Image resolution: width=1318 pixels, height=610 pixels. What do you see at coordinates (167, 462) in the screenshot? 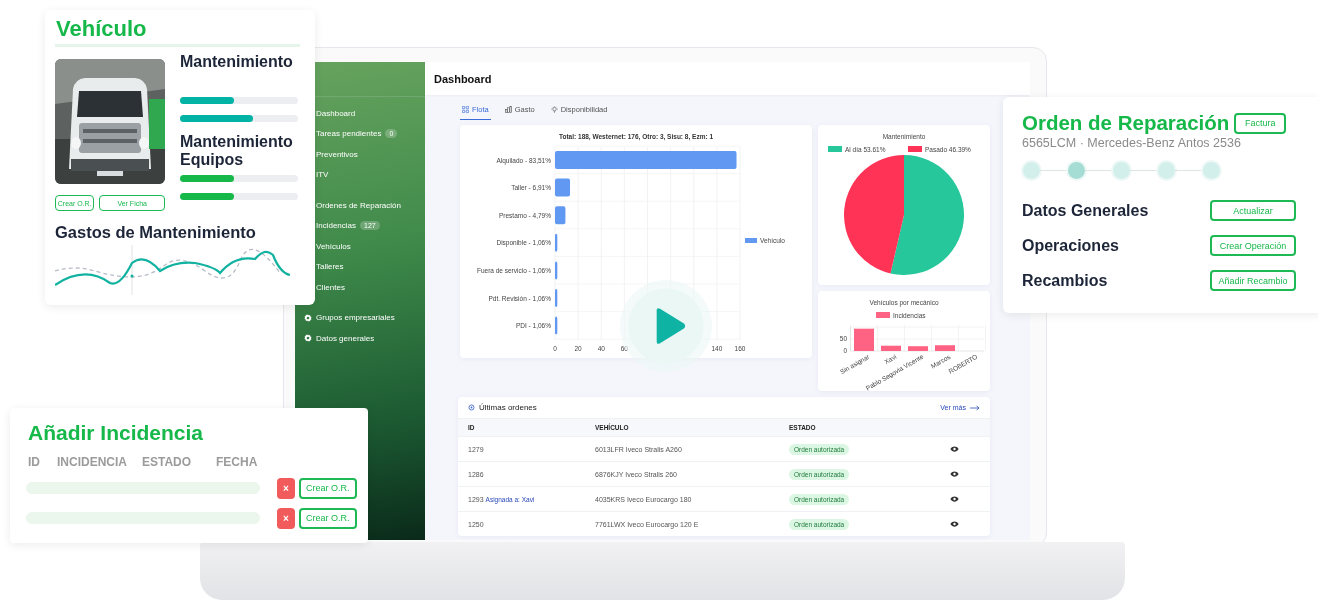
I see `column-header: ESTADO` at bounding box center [167, 462].